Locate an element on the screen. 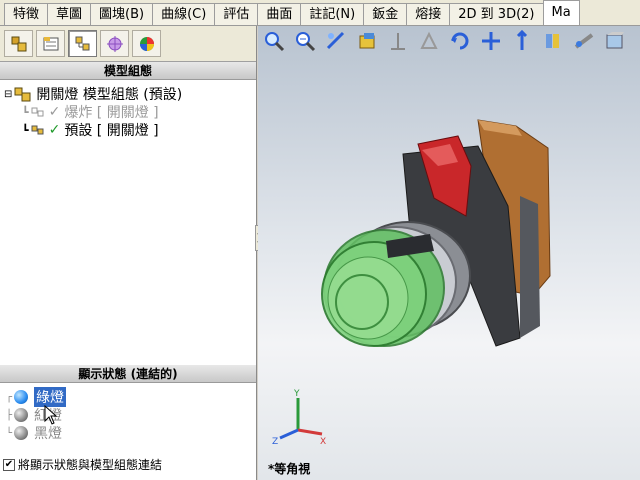  pie-color-icon is located at coordinates (146, 43).